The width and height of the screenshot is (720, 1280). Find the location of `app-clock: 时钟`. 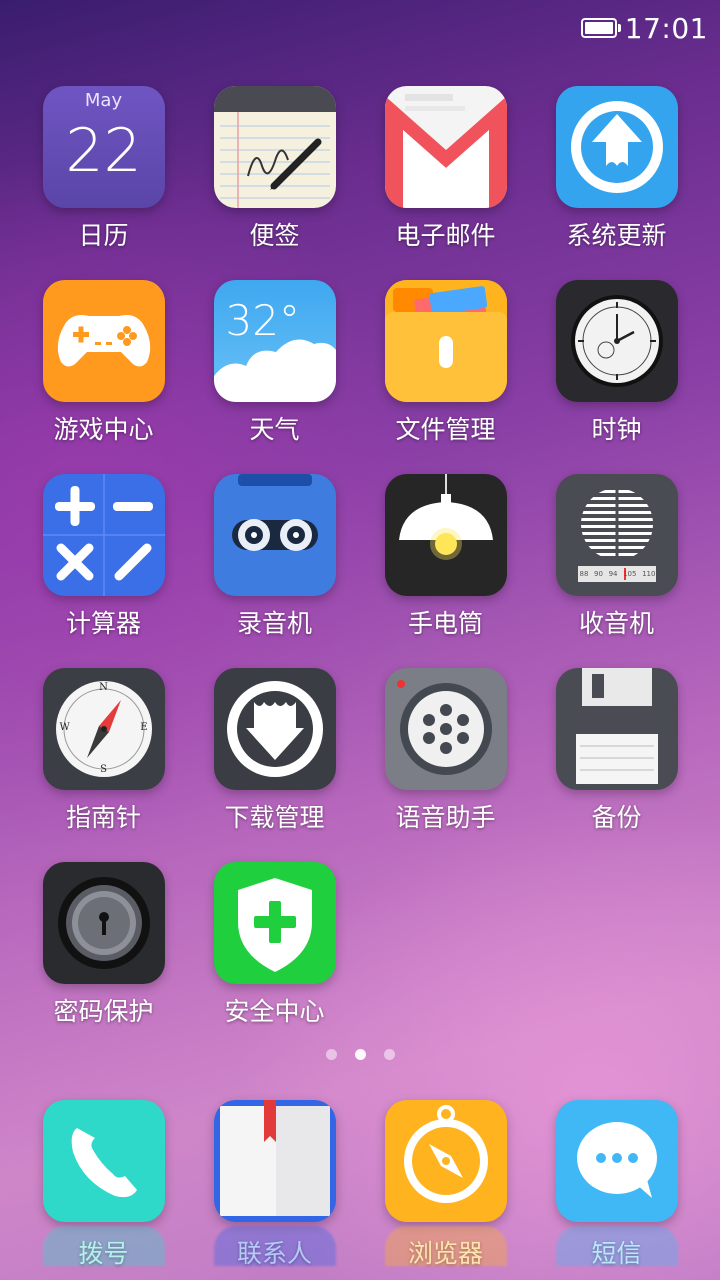

app-clock: 时钟 is located at coordinates (616, 377).